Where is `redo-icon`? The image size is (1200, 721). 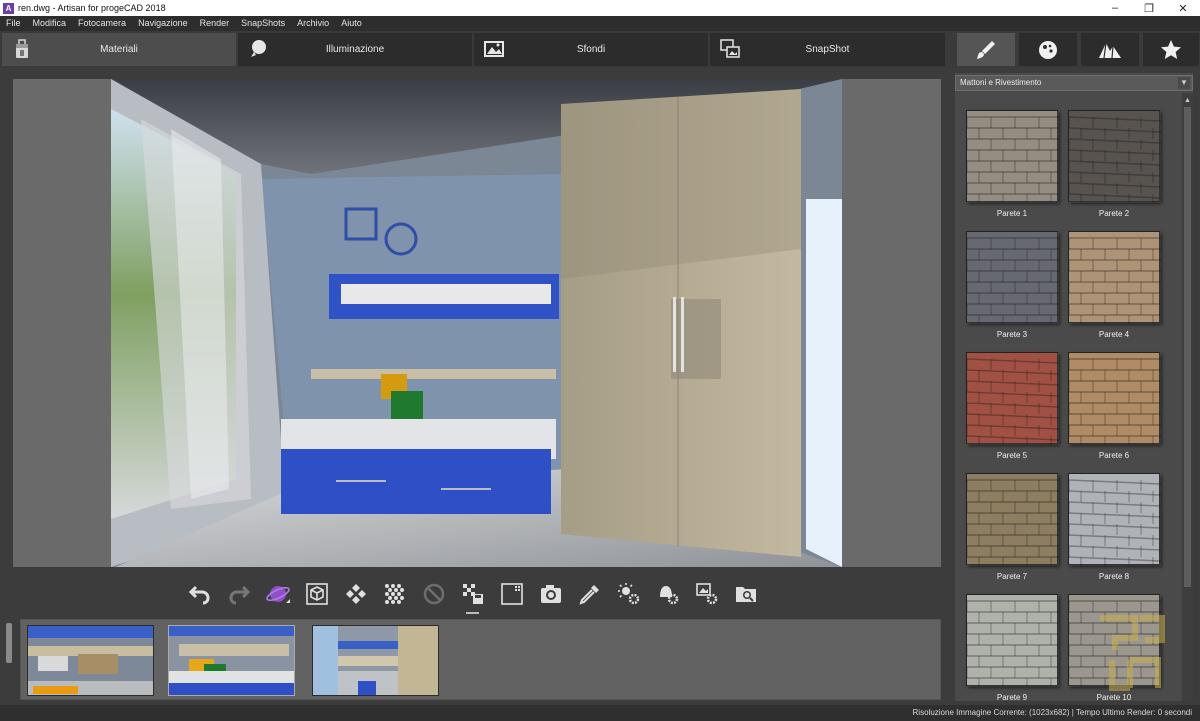
redo-icon is located at coordinates (239, 595).